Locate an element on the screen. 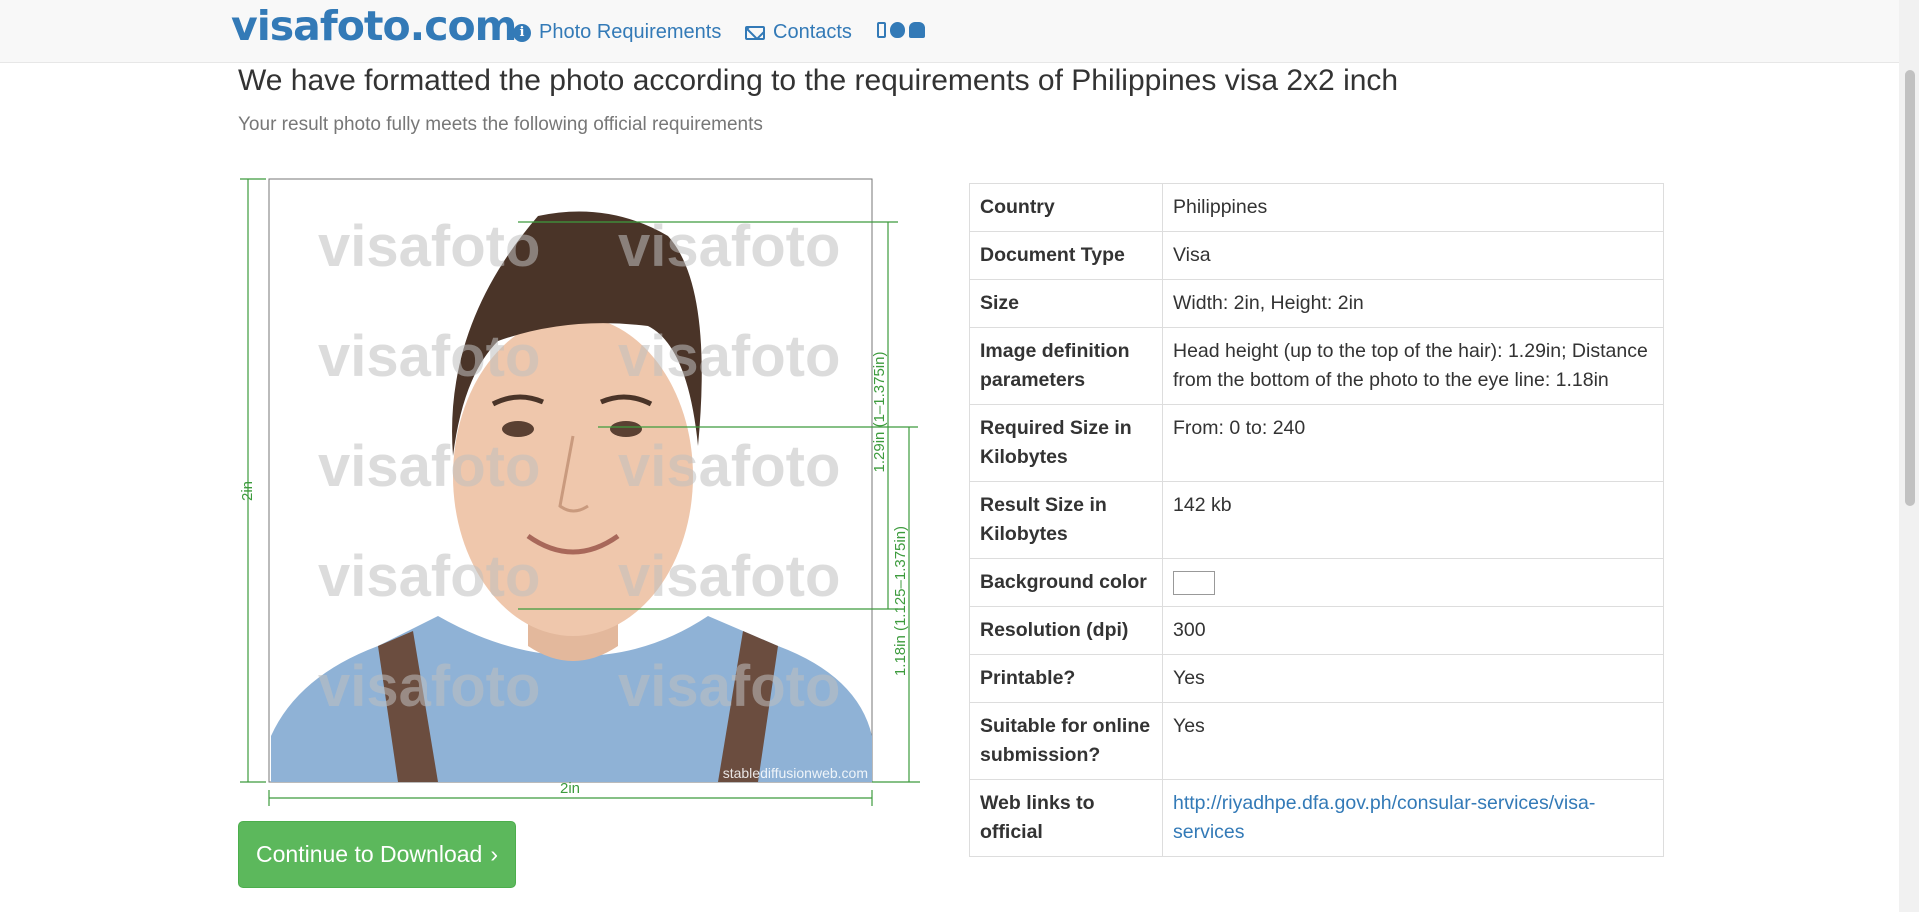 The image size is (1919, 912). mobile-phone-icon is located at coordinates (881, 30).